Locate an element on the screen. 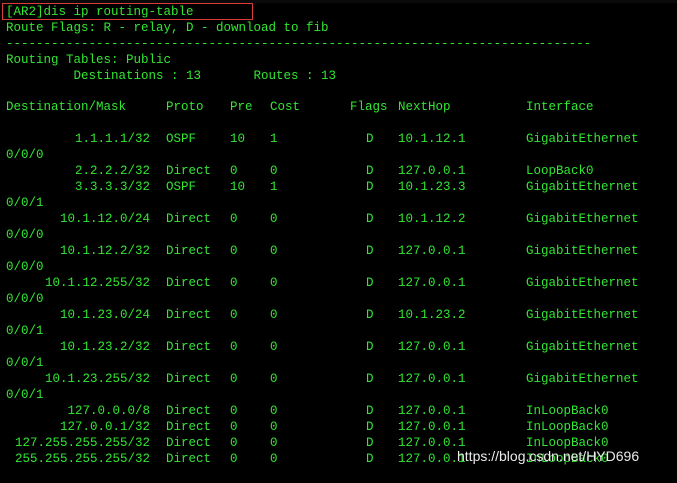 Image resolution: width=677 pixels, height=483 pixels. row-proto: OSPF is located at coordinates (181, 187).